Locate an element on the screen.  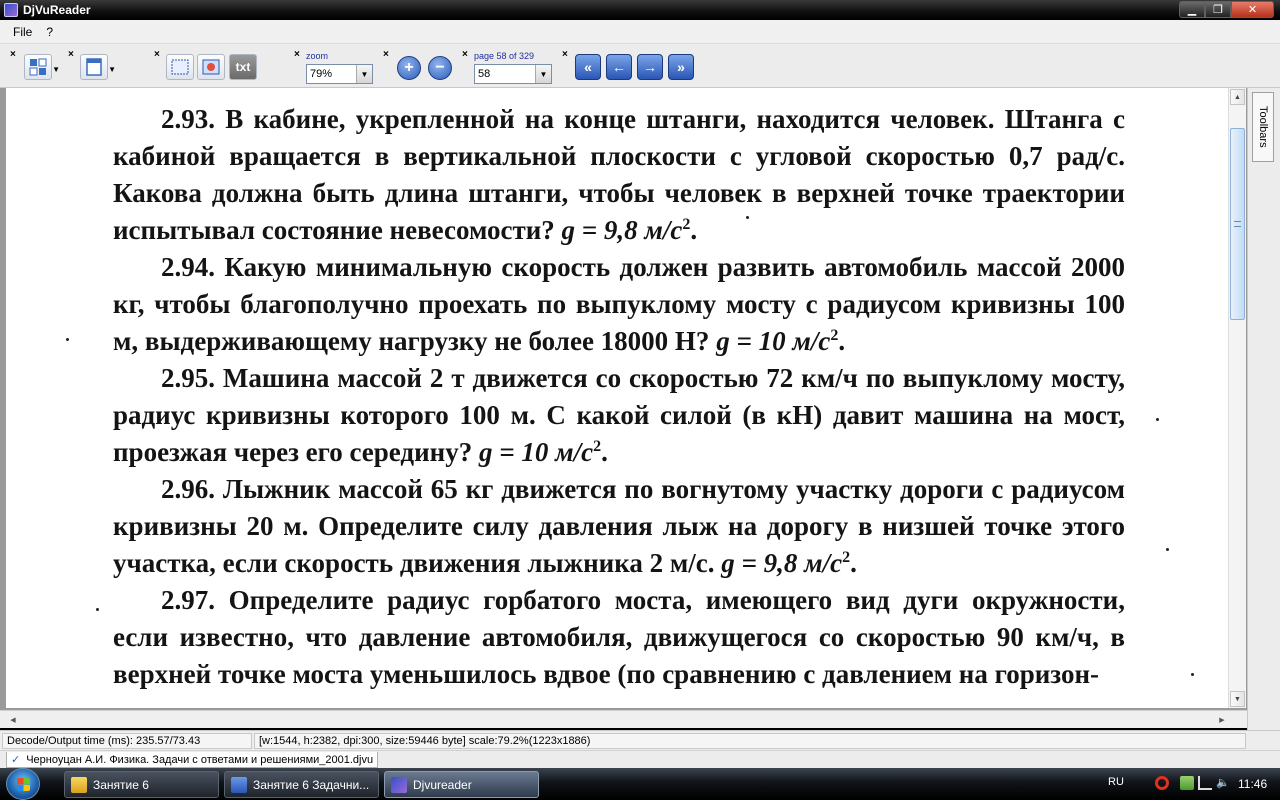
scroll-up-arrow-icon: ▲ is located at coordinates (1237, 97).